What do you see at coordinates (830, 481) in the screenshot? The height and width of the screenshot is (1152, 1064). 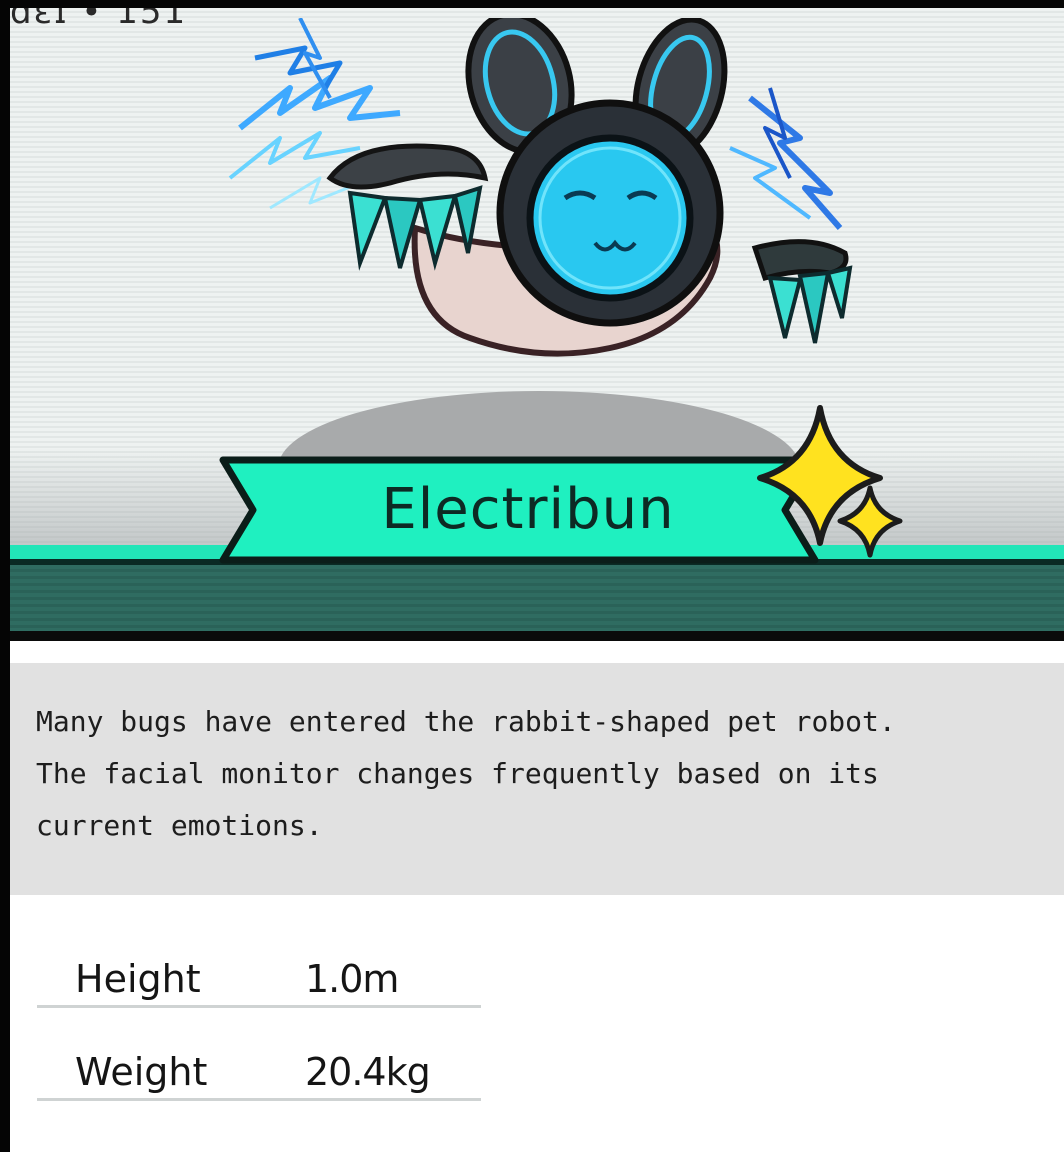 I see `sparkle-icon` at bounding box center [830, 481].